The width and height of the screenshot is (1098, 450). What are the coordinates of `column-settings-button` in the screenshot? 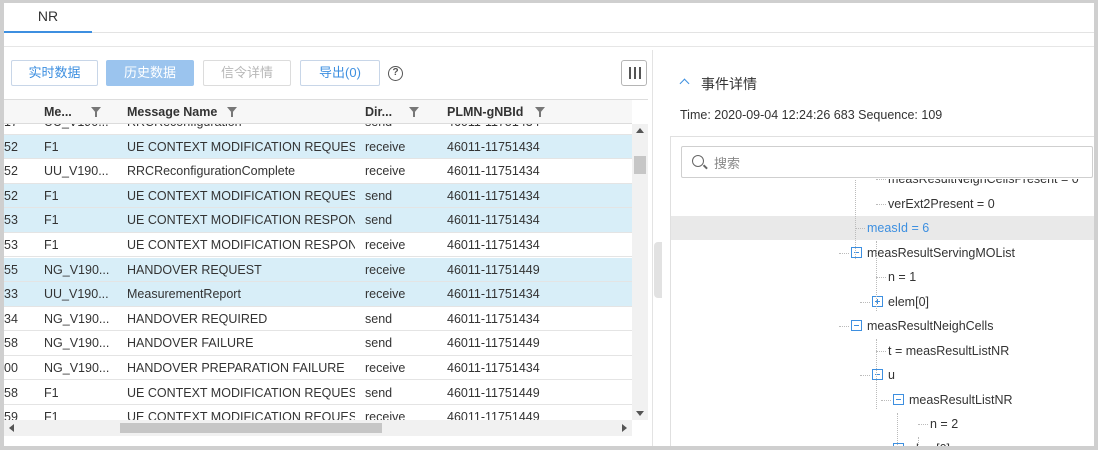 It's located at (634, 73).